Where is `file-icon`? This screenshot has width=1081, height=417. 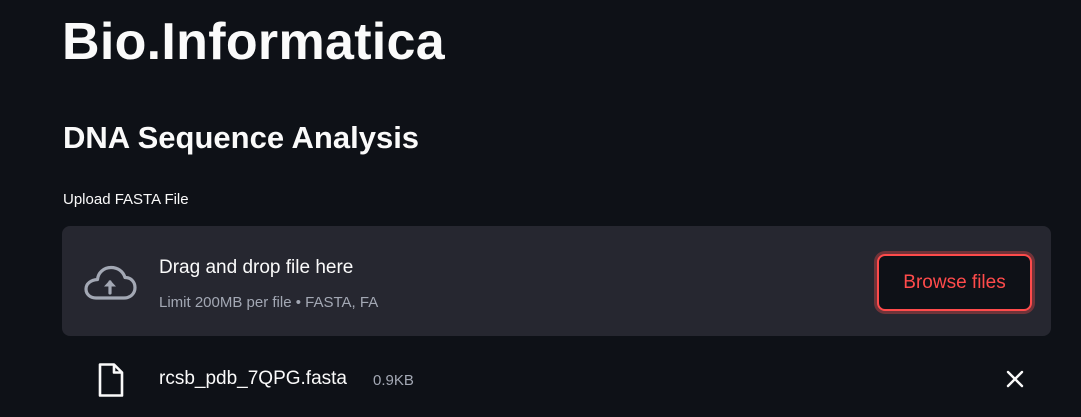 file-icon is located at coordinates (111, 380).